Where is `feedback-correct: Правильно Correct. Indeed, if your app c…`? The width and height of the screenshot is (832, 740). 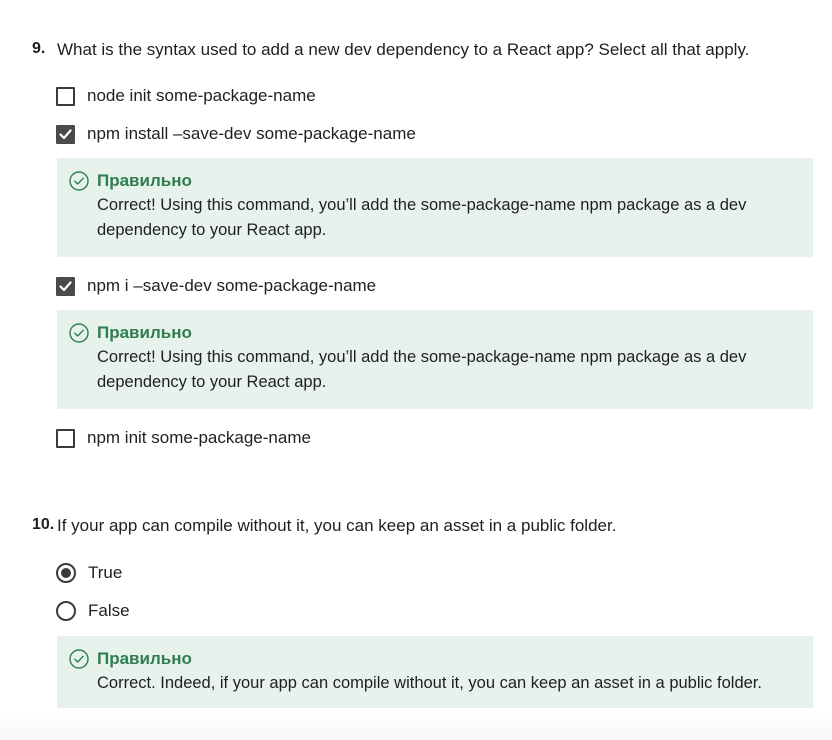
feedback-correct: Правильно Correct. Indeed, if your app c… is located at coordinates (435, 672).